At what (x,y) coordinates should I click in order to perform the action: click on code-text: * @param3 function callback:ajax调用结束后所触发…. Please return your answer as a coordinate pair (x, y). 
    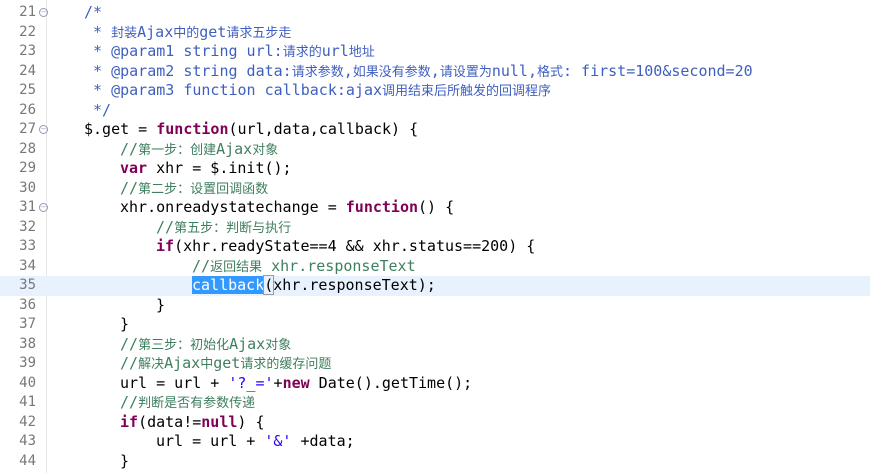
    Looking at the image, I should click on (317, 91).